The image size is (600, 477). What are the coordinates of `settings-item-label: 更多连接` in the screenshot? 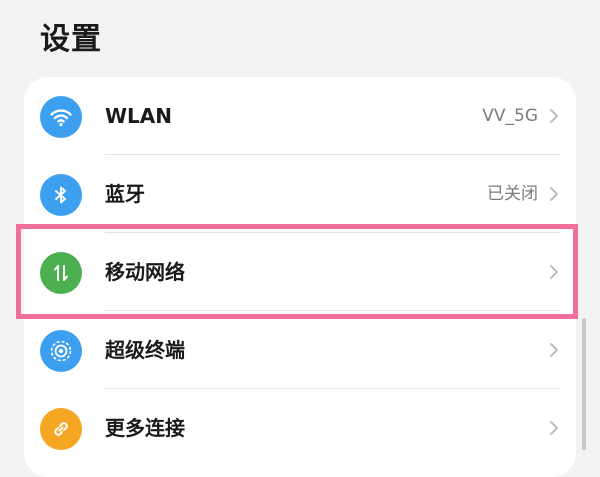 It's located at (145, 428).